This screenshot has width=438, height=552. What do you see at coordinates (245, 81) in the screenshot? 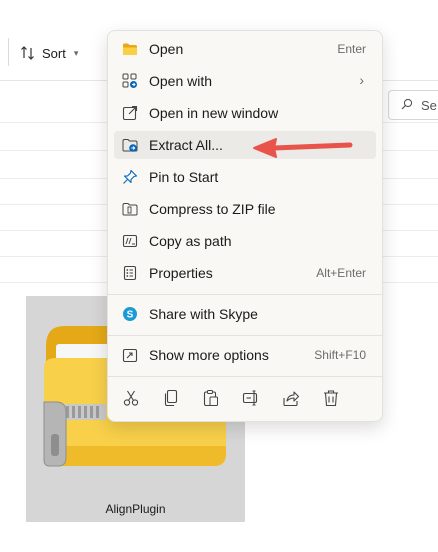
I see `menu-item-open-with: Open with ›` at bounding box center [245, 81].